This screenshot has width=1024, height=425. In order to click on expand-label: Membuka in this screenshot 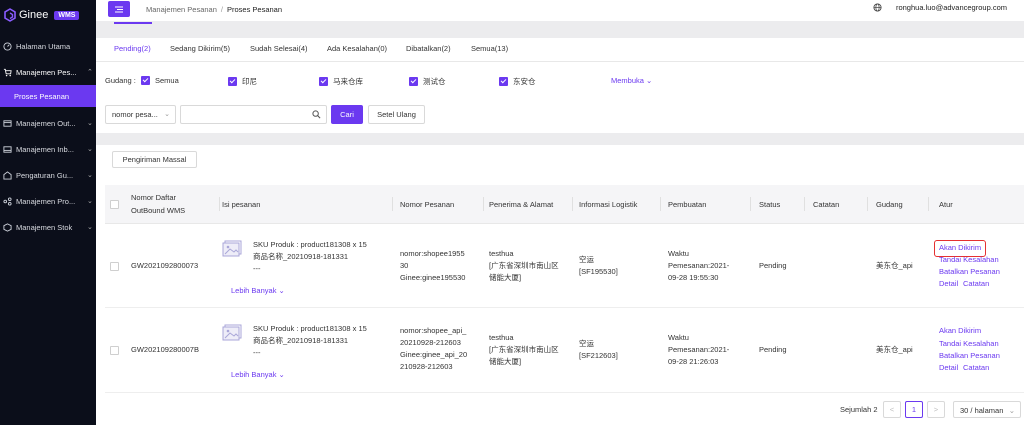, I will do `click(627, 80)`.